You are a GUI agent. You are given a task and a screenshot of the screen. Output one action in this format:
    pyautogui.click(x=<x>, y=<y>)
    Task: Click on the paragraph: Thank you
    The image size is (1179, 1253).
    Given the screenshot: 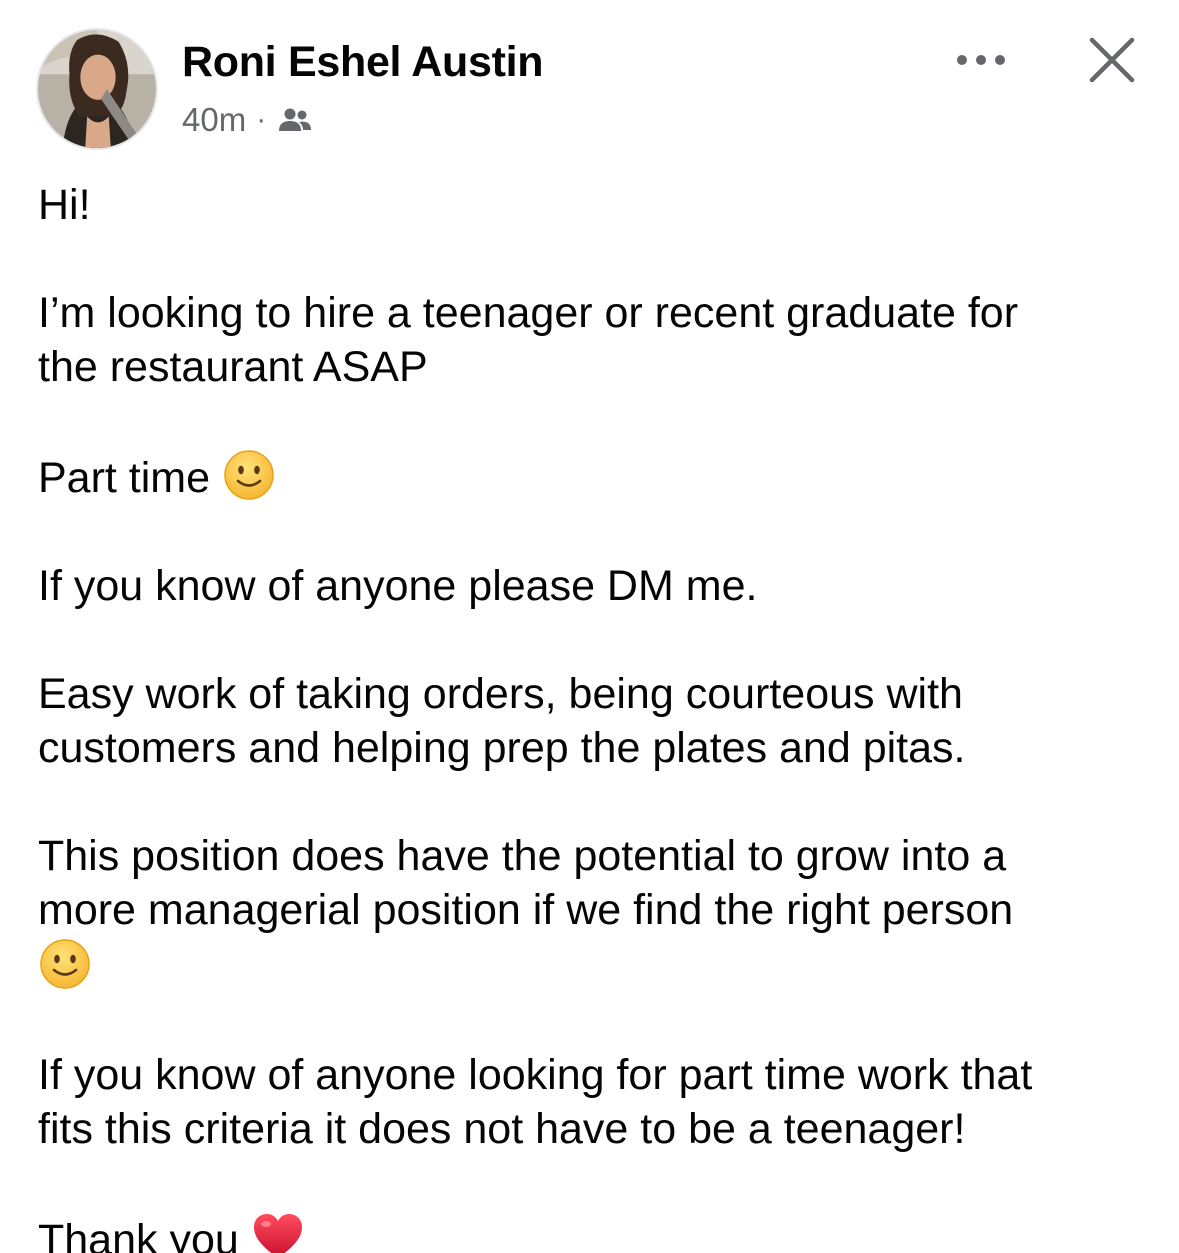 What is the action you would take?
    pyautogui.click(x=593, y=1231)
    